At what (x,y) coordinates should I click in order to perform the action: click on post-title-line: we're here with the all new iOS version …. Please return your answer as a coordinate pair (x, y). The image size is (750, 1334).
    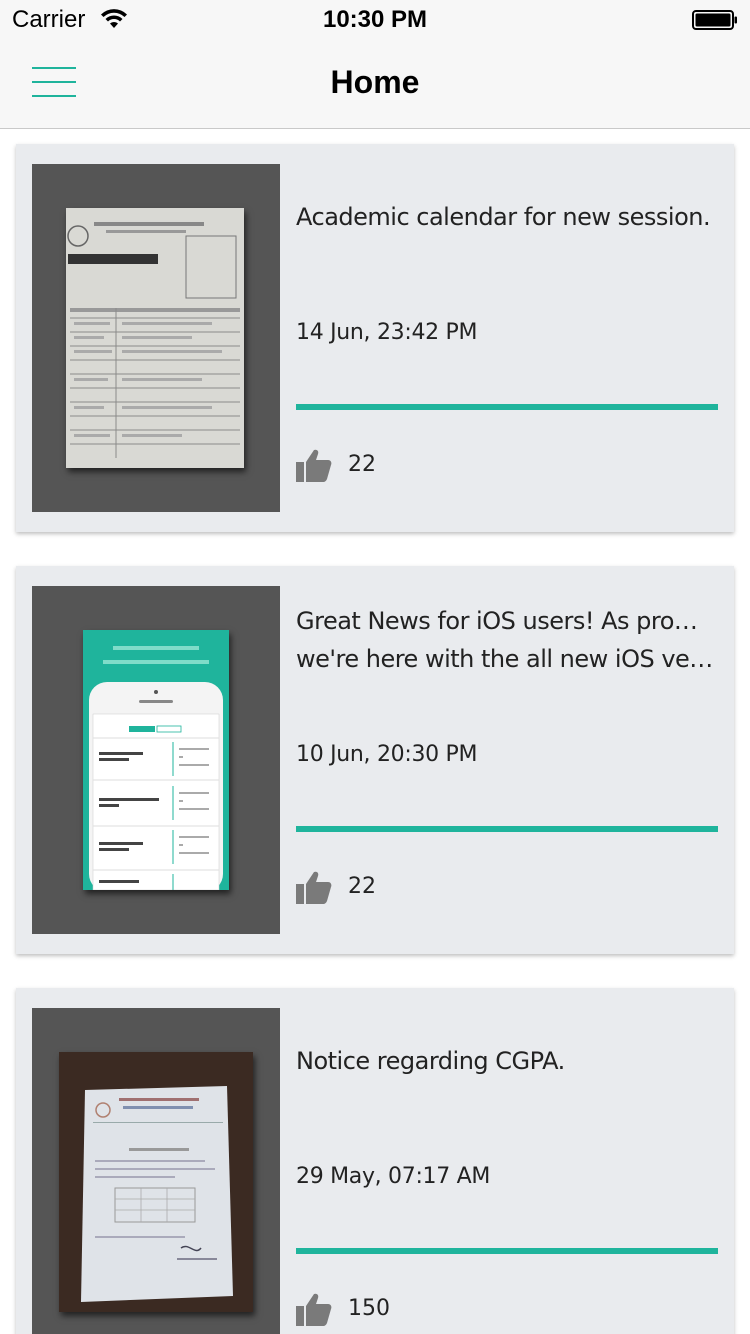
    Looking at the image, I should click on (508, 659).